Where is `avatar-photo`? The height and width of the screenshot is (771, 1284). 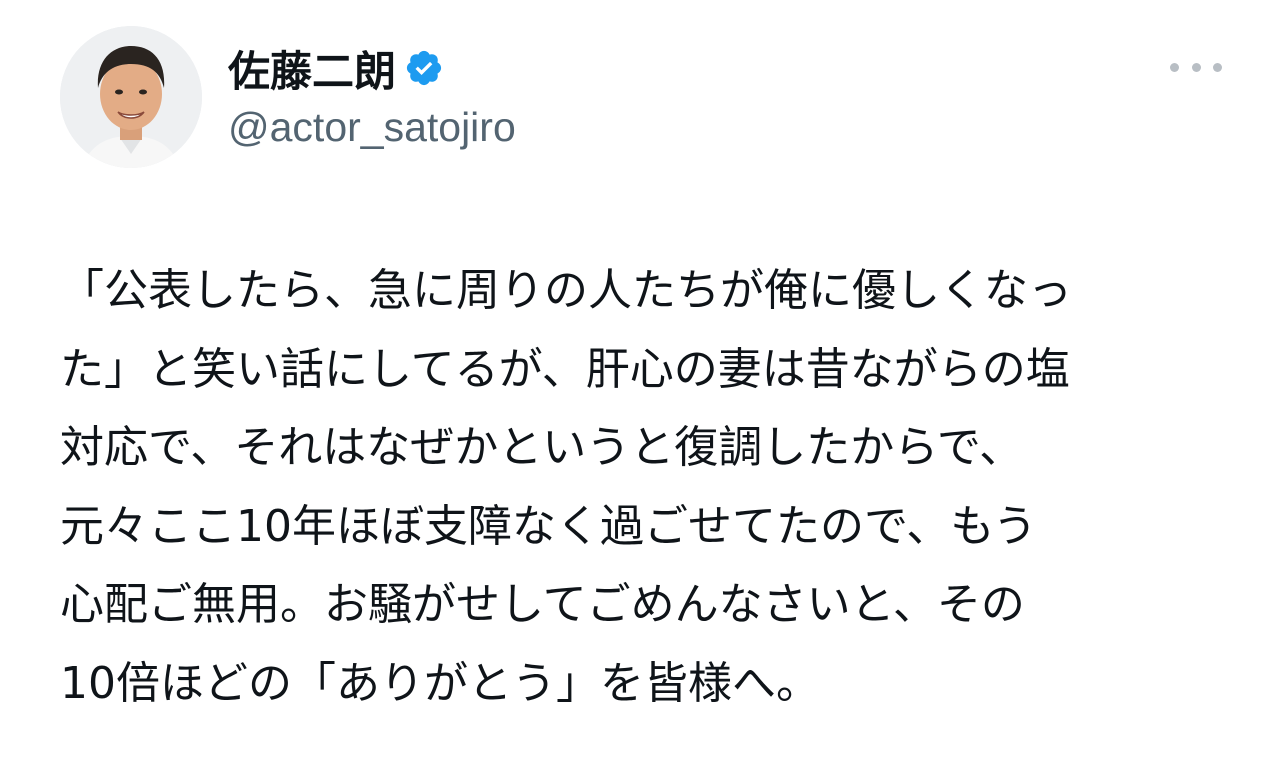 avatar-photo is located at coordinates (131, 97).